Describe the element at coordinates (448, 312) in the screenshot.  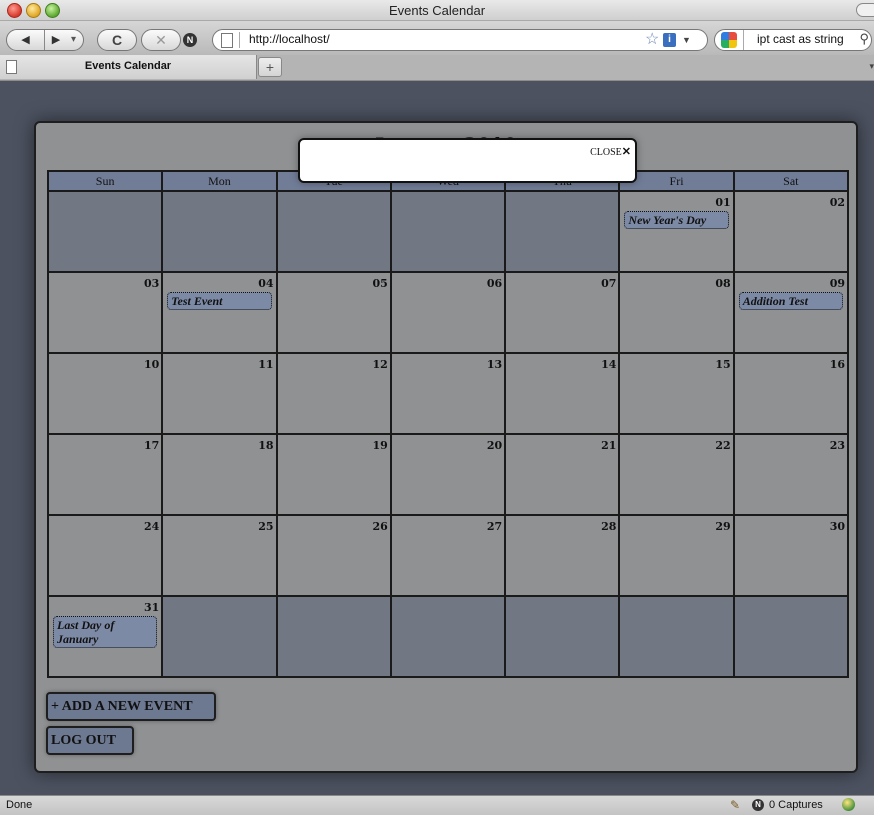
I see `day-cell: 06` at that location.